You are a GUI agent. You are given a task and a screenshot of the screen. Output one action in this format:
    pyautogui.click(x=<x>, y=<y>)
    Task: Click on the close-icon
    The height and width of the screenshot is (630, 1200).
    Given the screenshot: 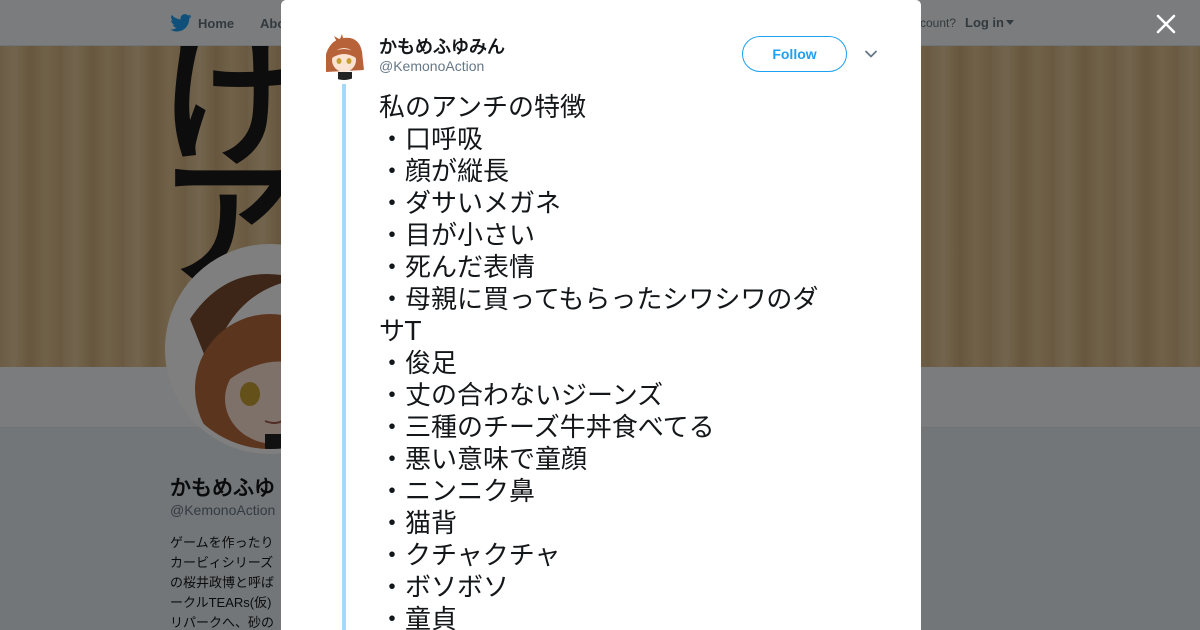 What is the action you would take?
    pyautogui.click(x=1166, y=24)
    